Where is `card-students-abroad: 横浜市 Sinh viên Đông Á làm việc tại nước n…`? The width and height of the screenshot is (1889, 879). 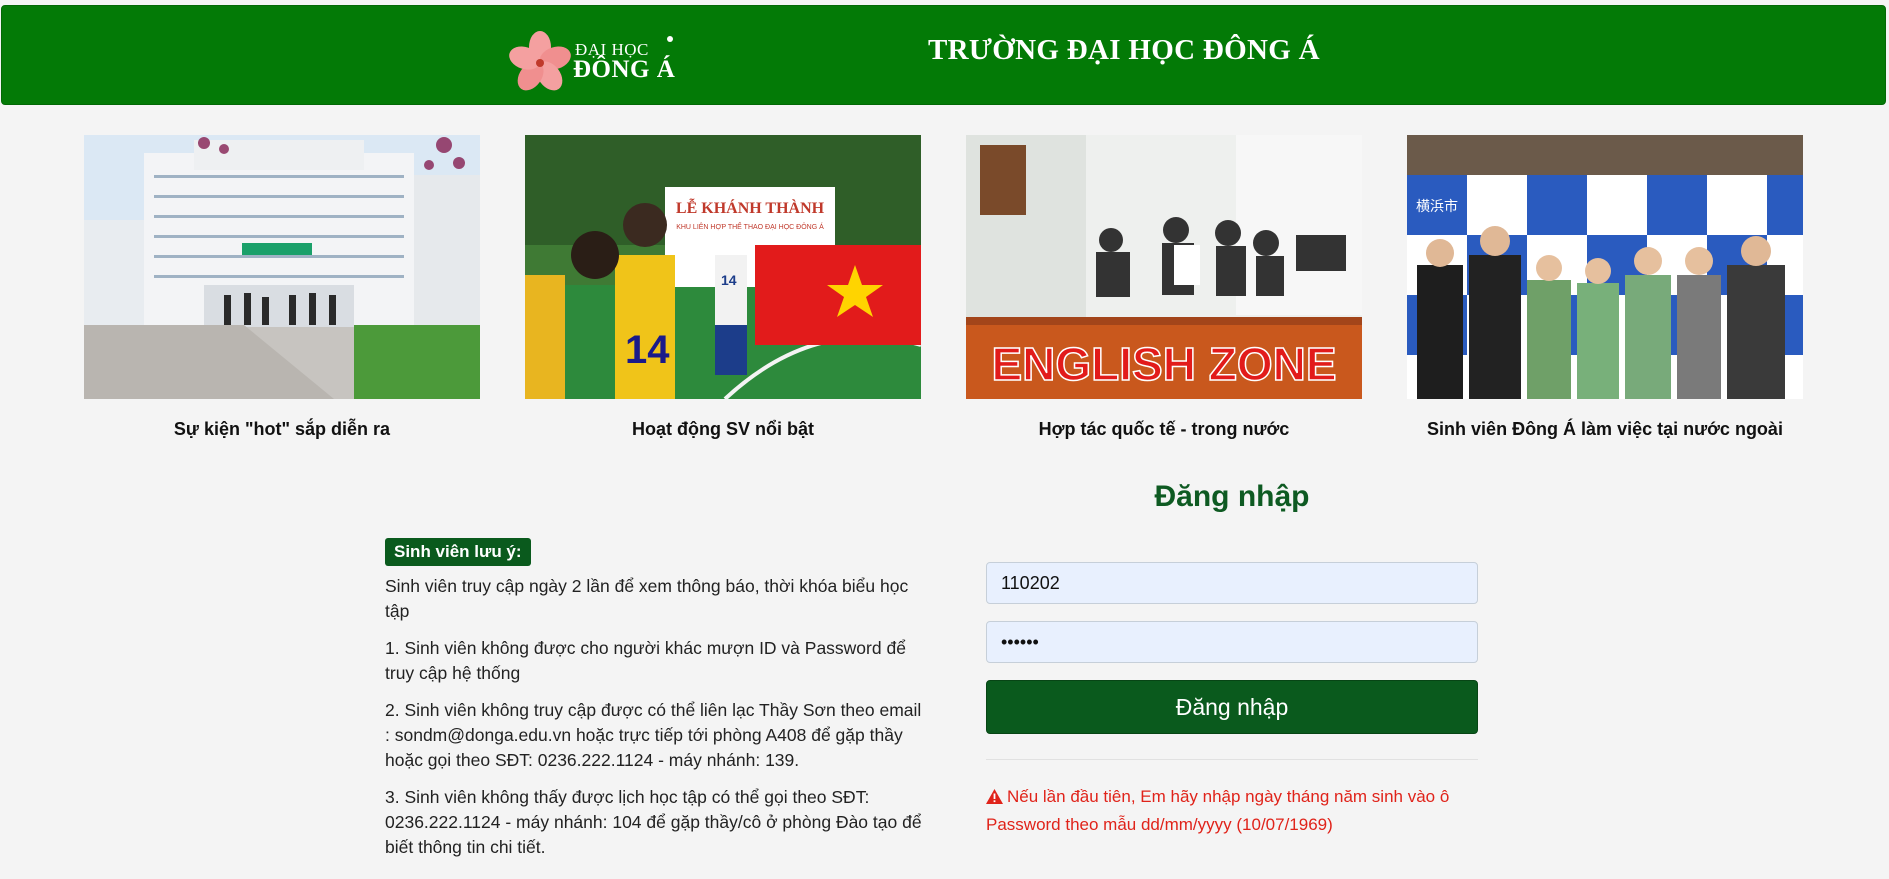
card-students-abroad: 横浜市 Sinh viên Đông Á làm việc tại nước n… is located at coordinates (1605, 287).